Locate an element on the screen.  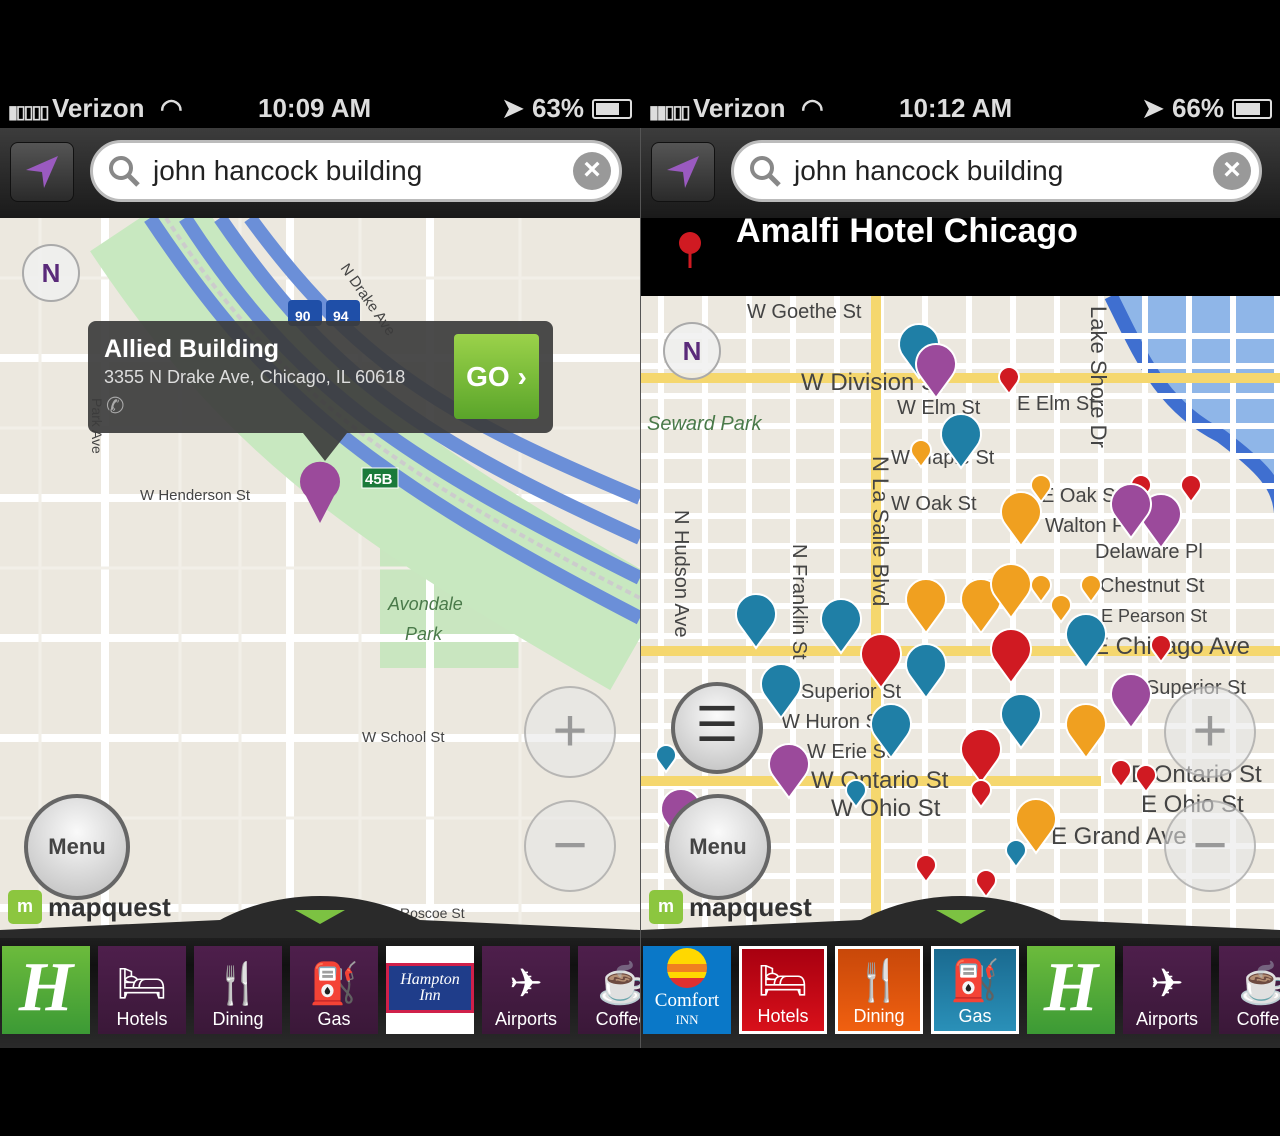
bed-icon: 🛏 is located at coordinates (142, 984).